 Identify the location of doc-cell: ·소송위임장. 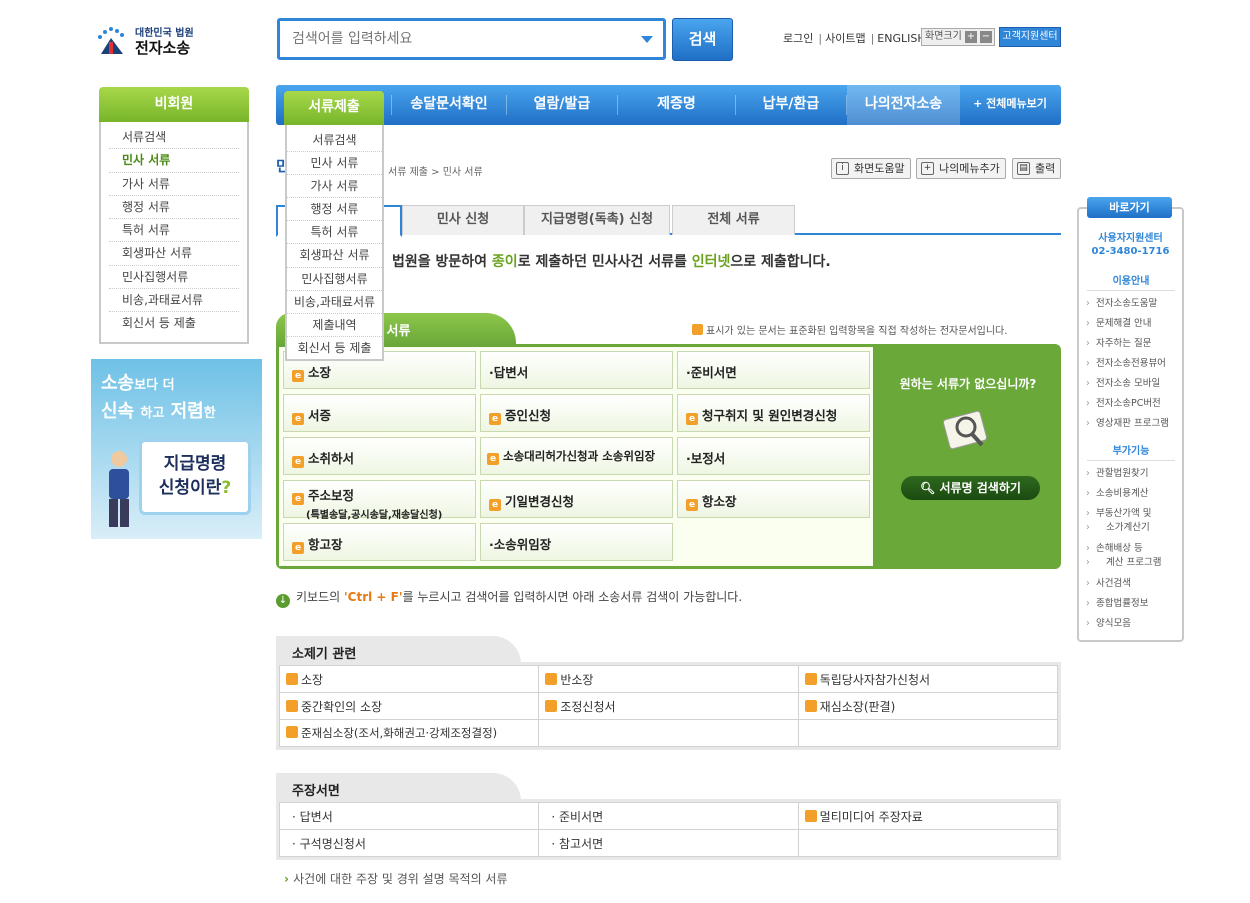
(576, 542).